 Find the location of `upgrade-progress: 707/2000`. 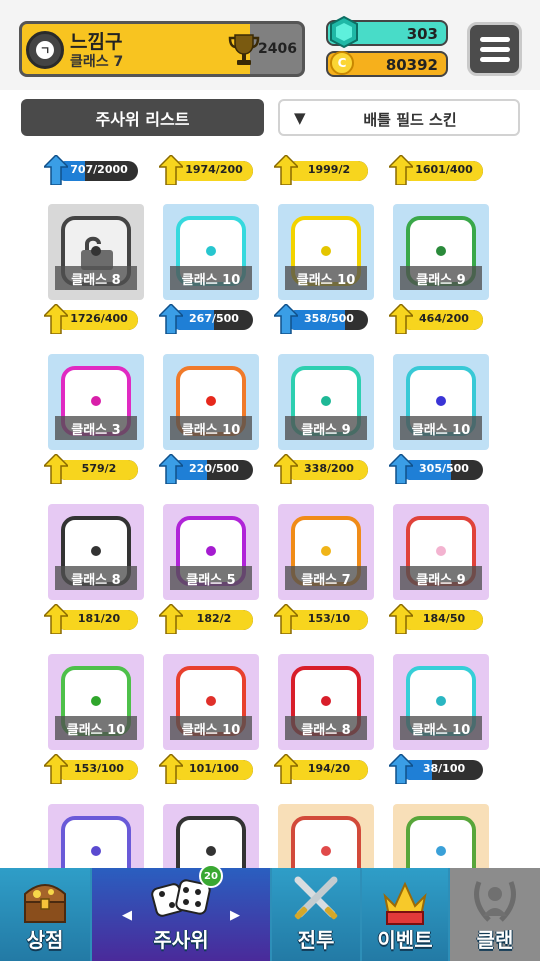

upgrade-progress: 707/2000 is located at coordinates (92, 170).